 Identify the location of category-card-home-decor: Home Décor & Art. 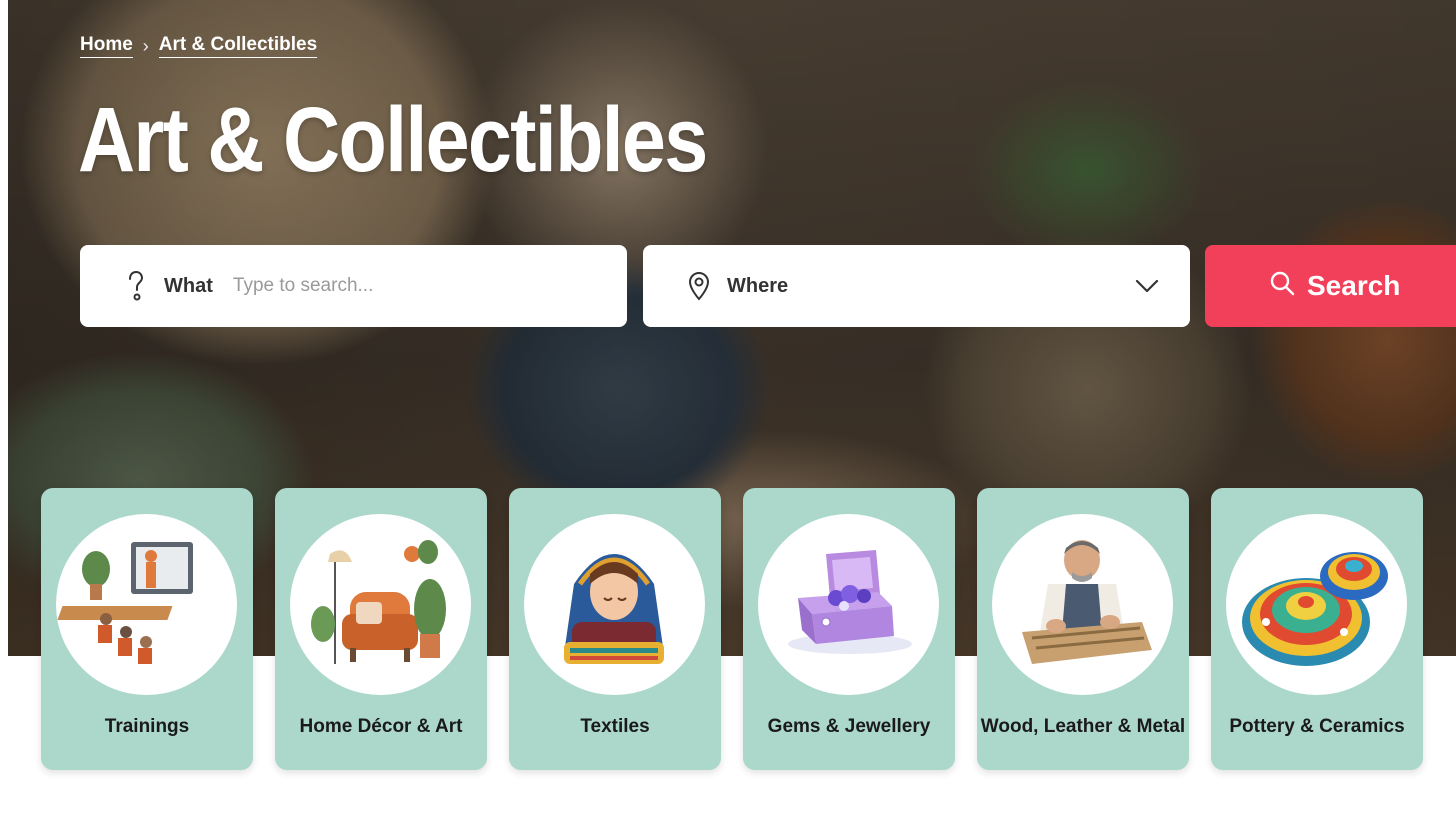
(381, 629).